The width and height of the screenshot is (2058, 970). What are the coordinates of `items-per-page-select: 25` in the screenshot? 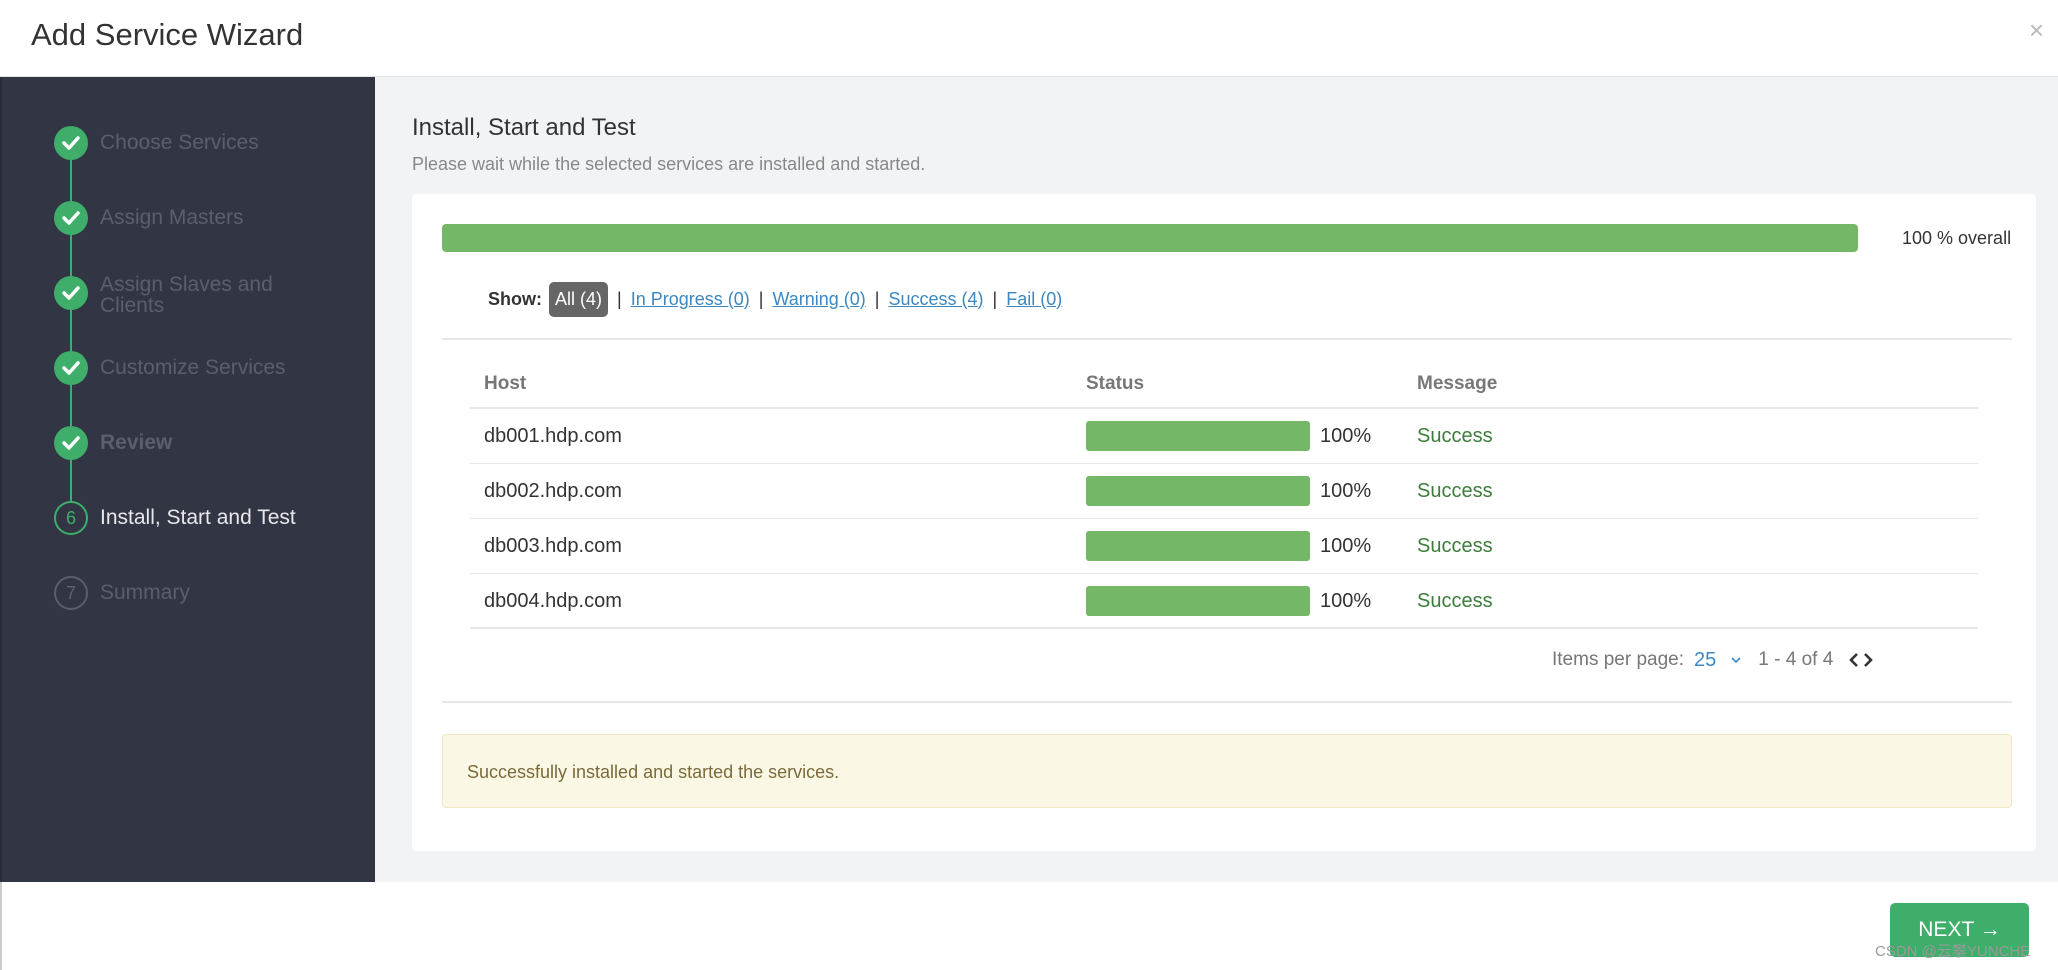 It's located at (1705, 660).